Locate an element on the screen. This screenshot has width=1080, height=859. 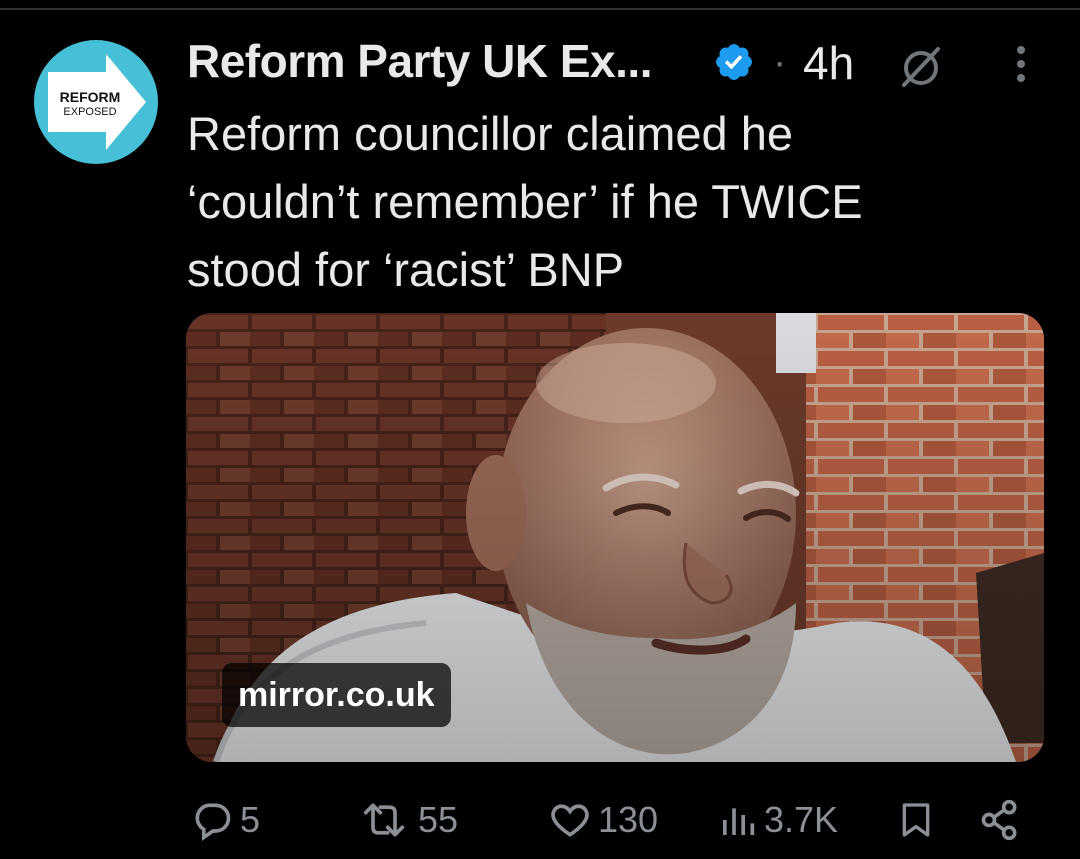
bookmark-button is located at coordinates (916, 820).